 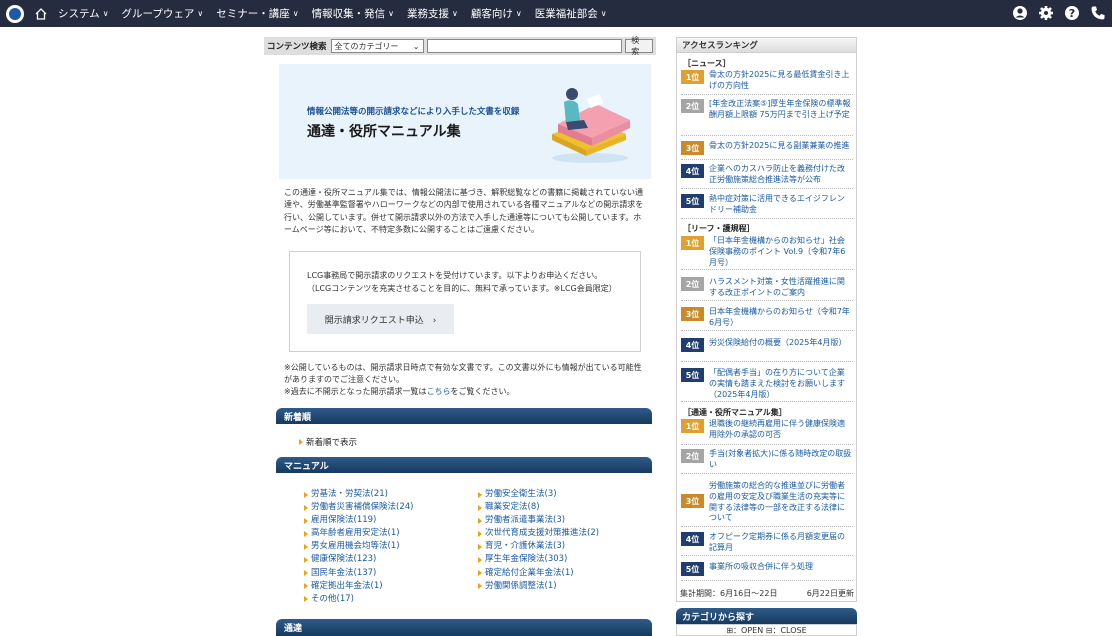 I want to click on banner-subtitle: 情報公開法等の開示請求などにより入手した文書を収録, so click(x=413, y=112).